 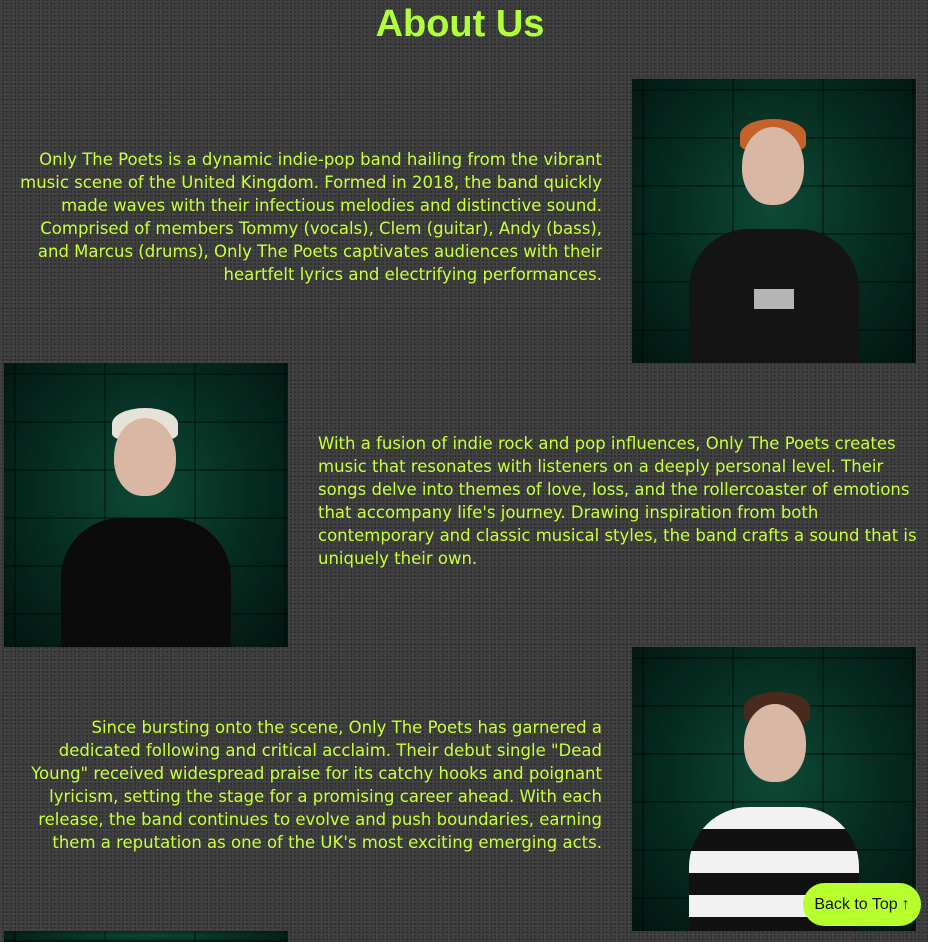 I want to click on back-to-top-label: Back to Top, so click(x=856, y=904).